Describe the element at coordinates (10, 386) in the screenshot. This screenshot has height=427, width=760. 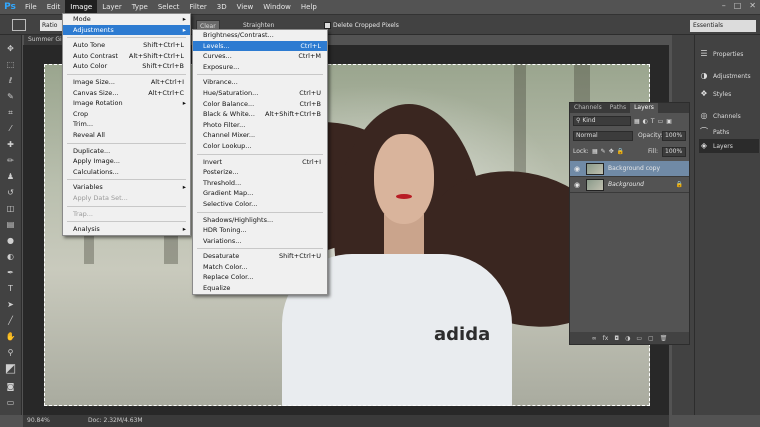
I see `quick-mask-icon: ◙` at that location.